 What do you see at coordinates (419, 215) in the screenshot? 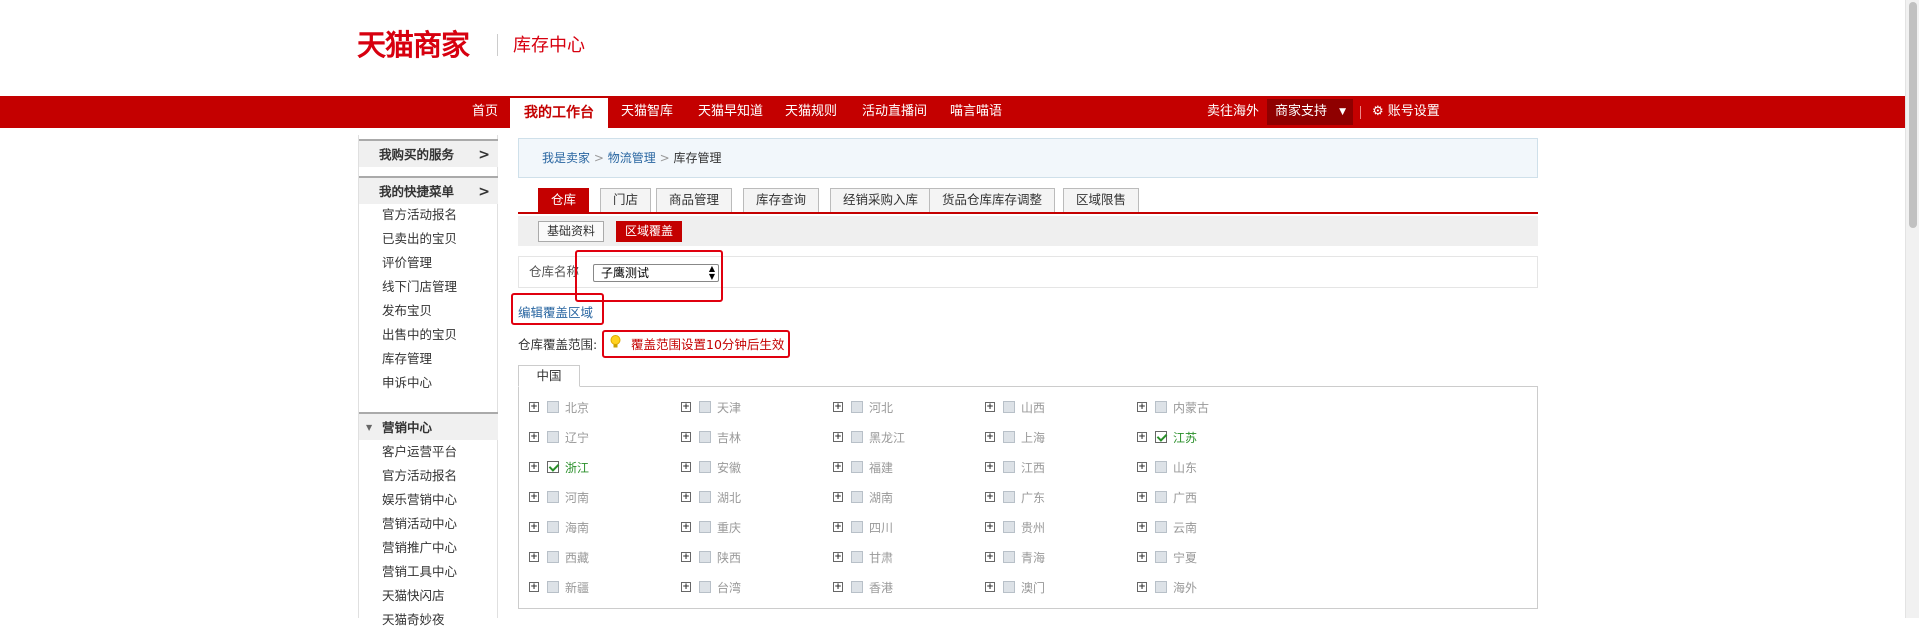
I see `sidebar-item-activity-signup: 官方活动报名` at bounding box center [419, 215].